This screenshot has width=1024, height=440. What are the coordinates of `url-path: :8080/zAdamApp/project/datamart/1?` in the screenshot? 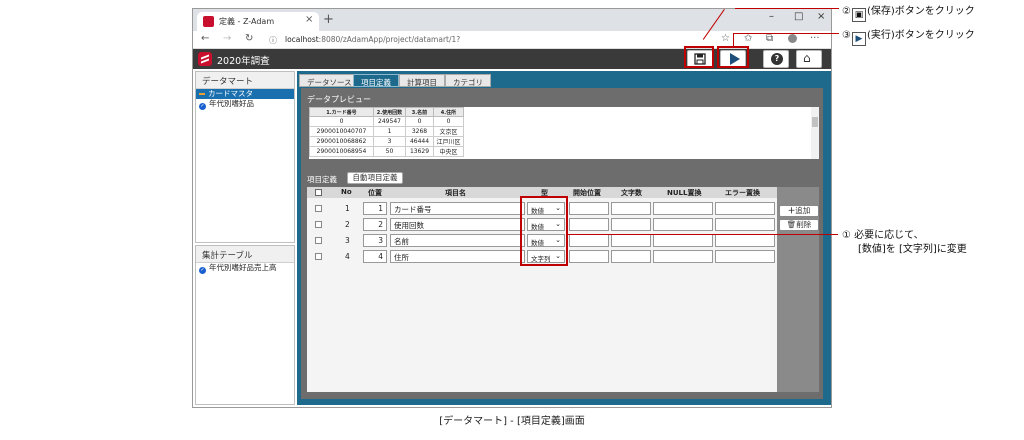 It's located at (389, 39).